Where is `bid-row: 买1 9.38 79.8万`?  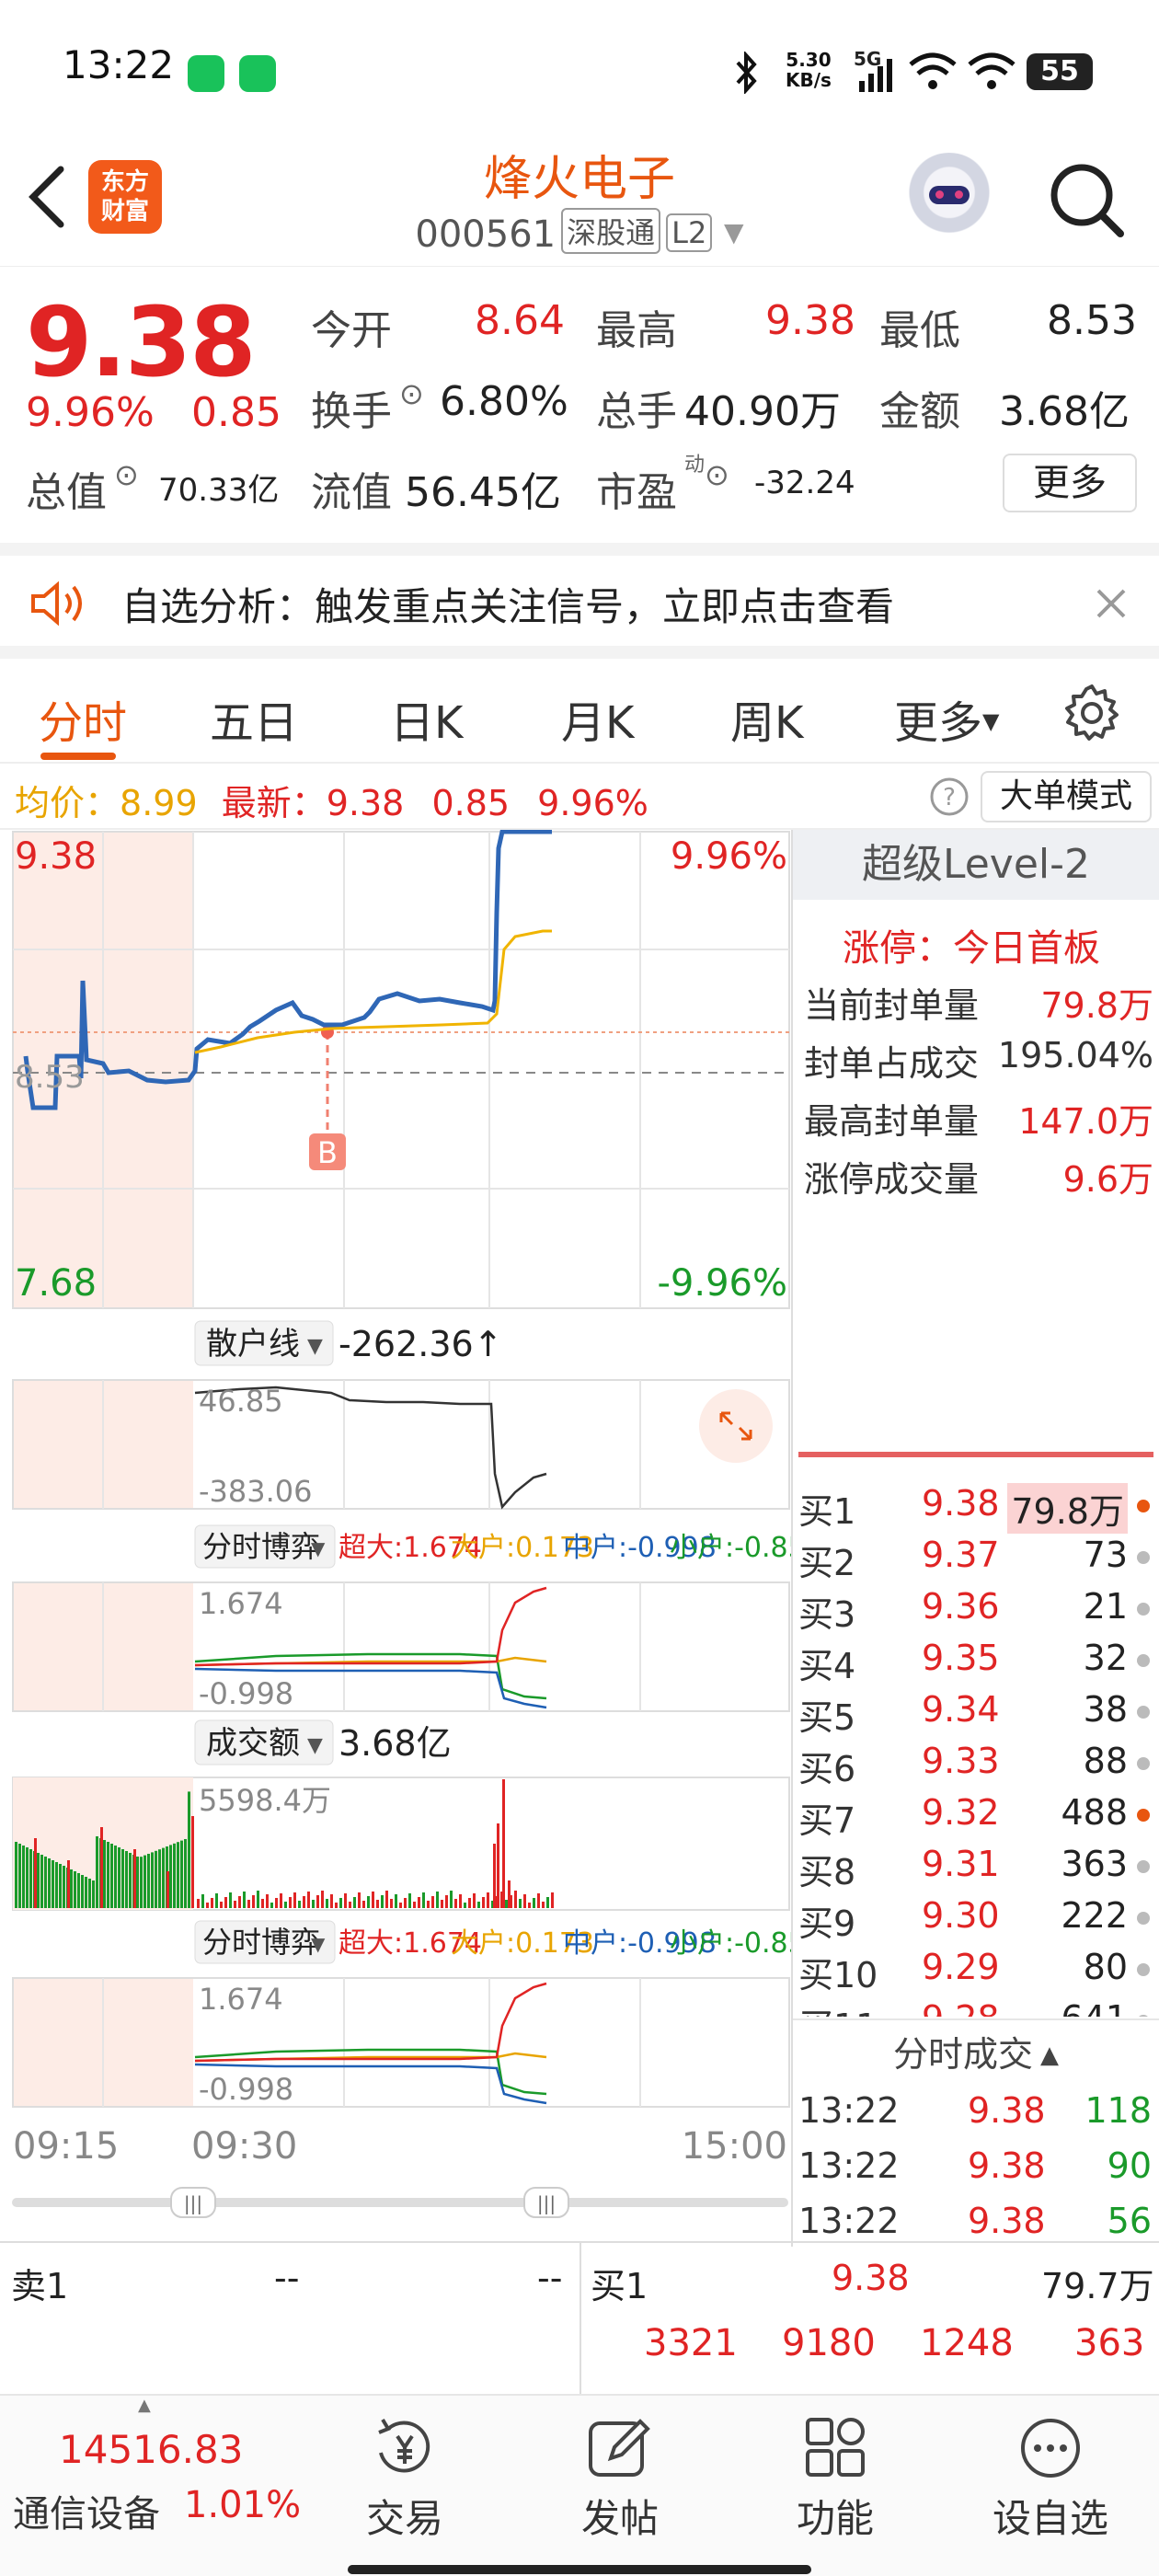
bid-row: 买1 9.38 79.8万 is located at coordinates (976, 1508).